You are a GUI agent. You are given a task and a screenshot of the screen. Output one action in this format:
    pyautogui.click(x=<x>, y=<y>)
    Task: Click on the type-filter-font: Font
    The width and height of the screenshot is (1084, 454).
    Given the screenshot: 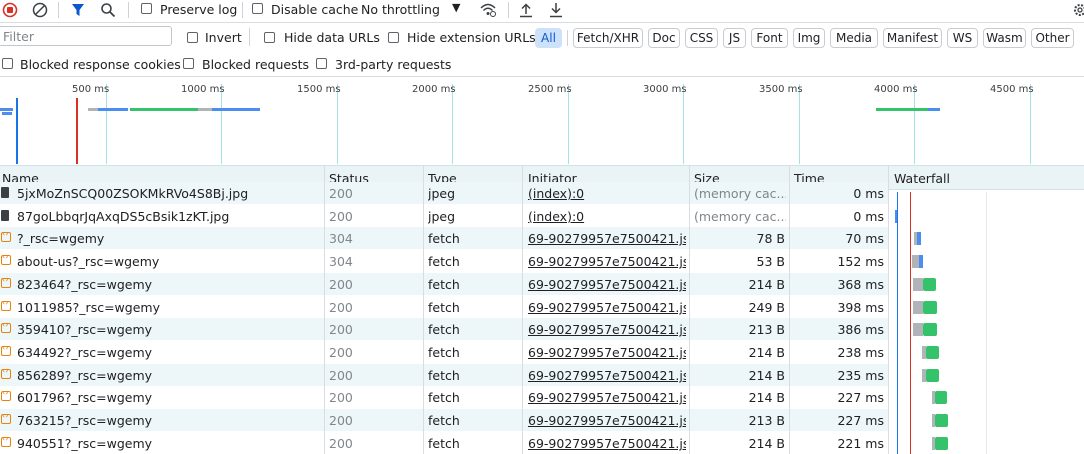 What is the action you would take?
    pyautogui.click(x=769, y=38)
    